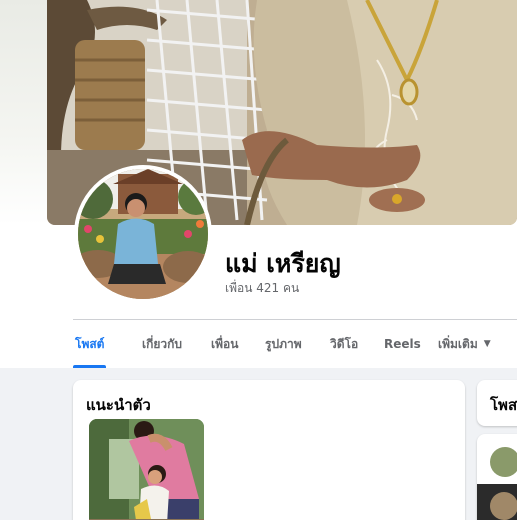 The height and width of the screenshot is (520, 517). What do you see at coordinates (23, 112) in the screenshot?
I see `page-edge-background` at bounding box center [23, 112].